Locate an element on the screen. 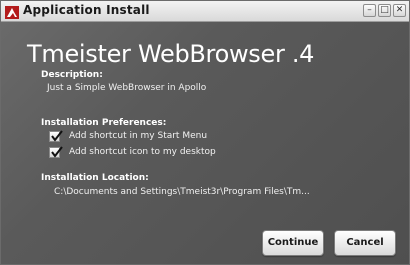 This screenshot has width=410, height=265. continue-button: Continue is located at coordinates (293, 243).